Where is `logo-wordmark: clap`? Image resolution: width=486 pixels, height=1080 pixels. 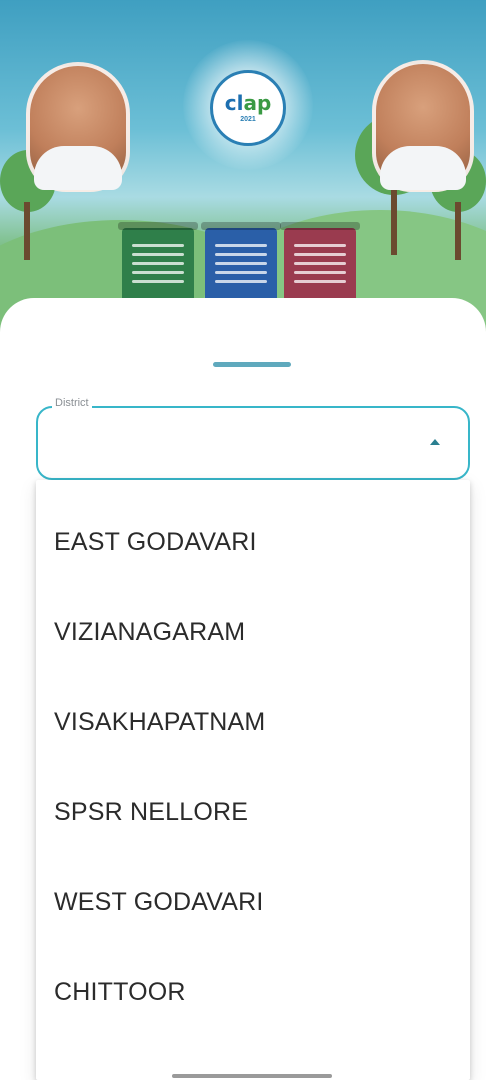 logo-wordmark: clap is located at coordinates (248, 103).